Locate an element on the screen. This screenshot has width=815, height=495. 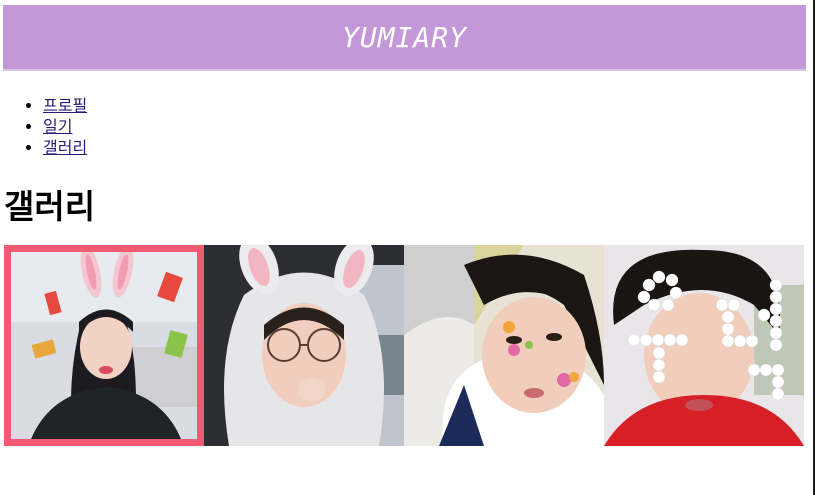
nav-link-diary: 일기 is located at coordinates (57, 126).